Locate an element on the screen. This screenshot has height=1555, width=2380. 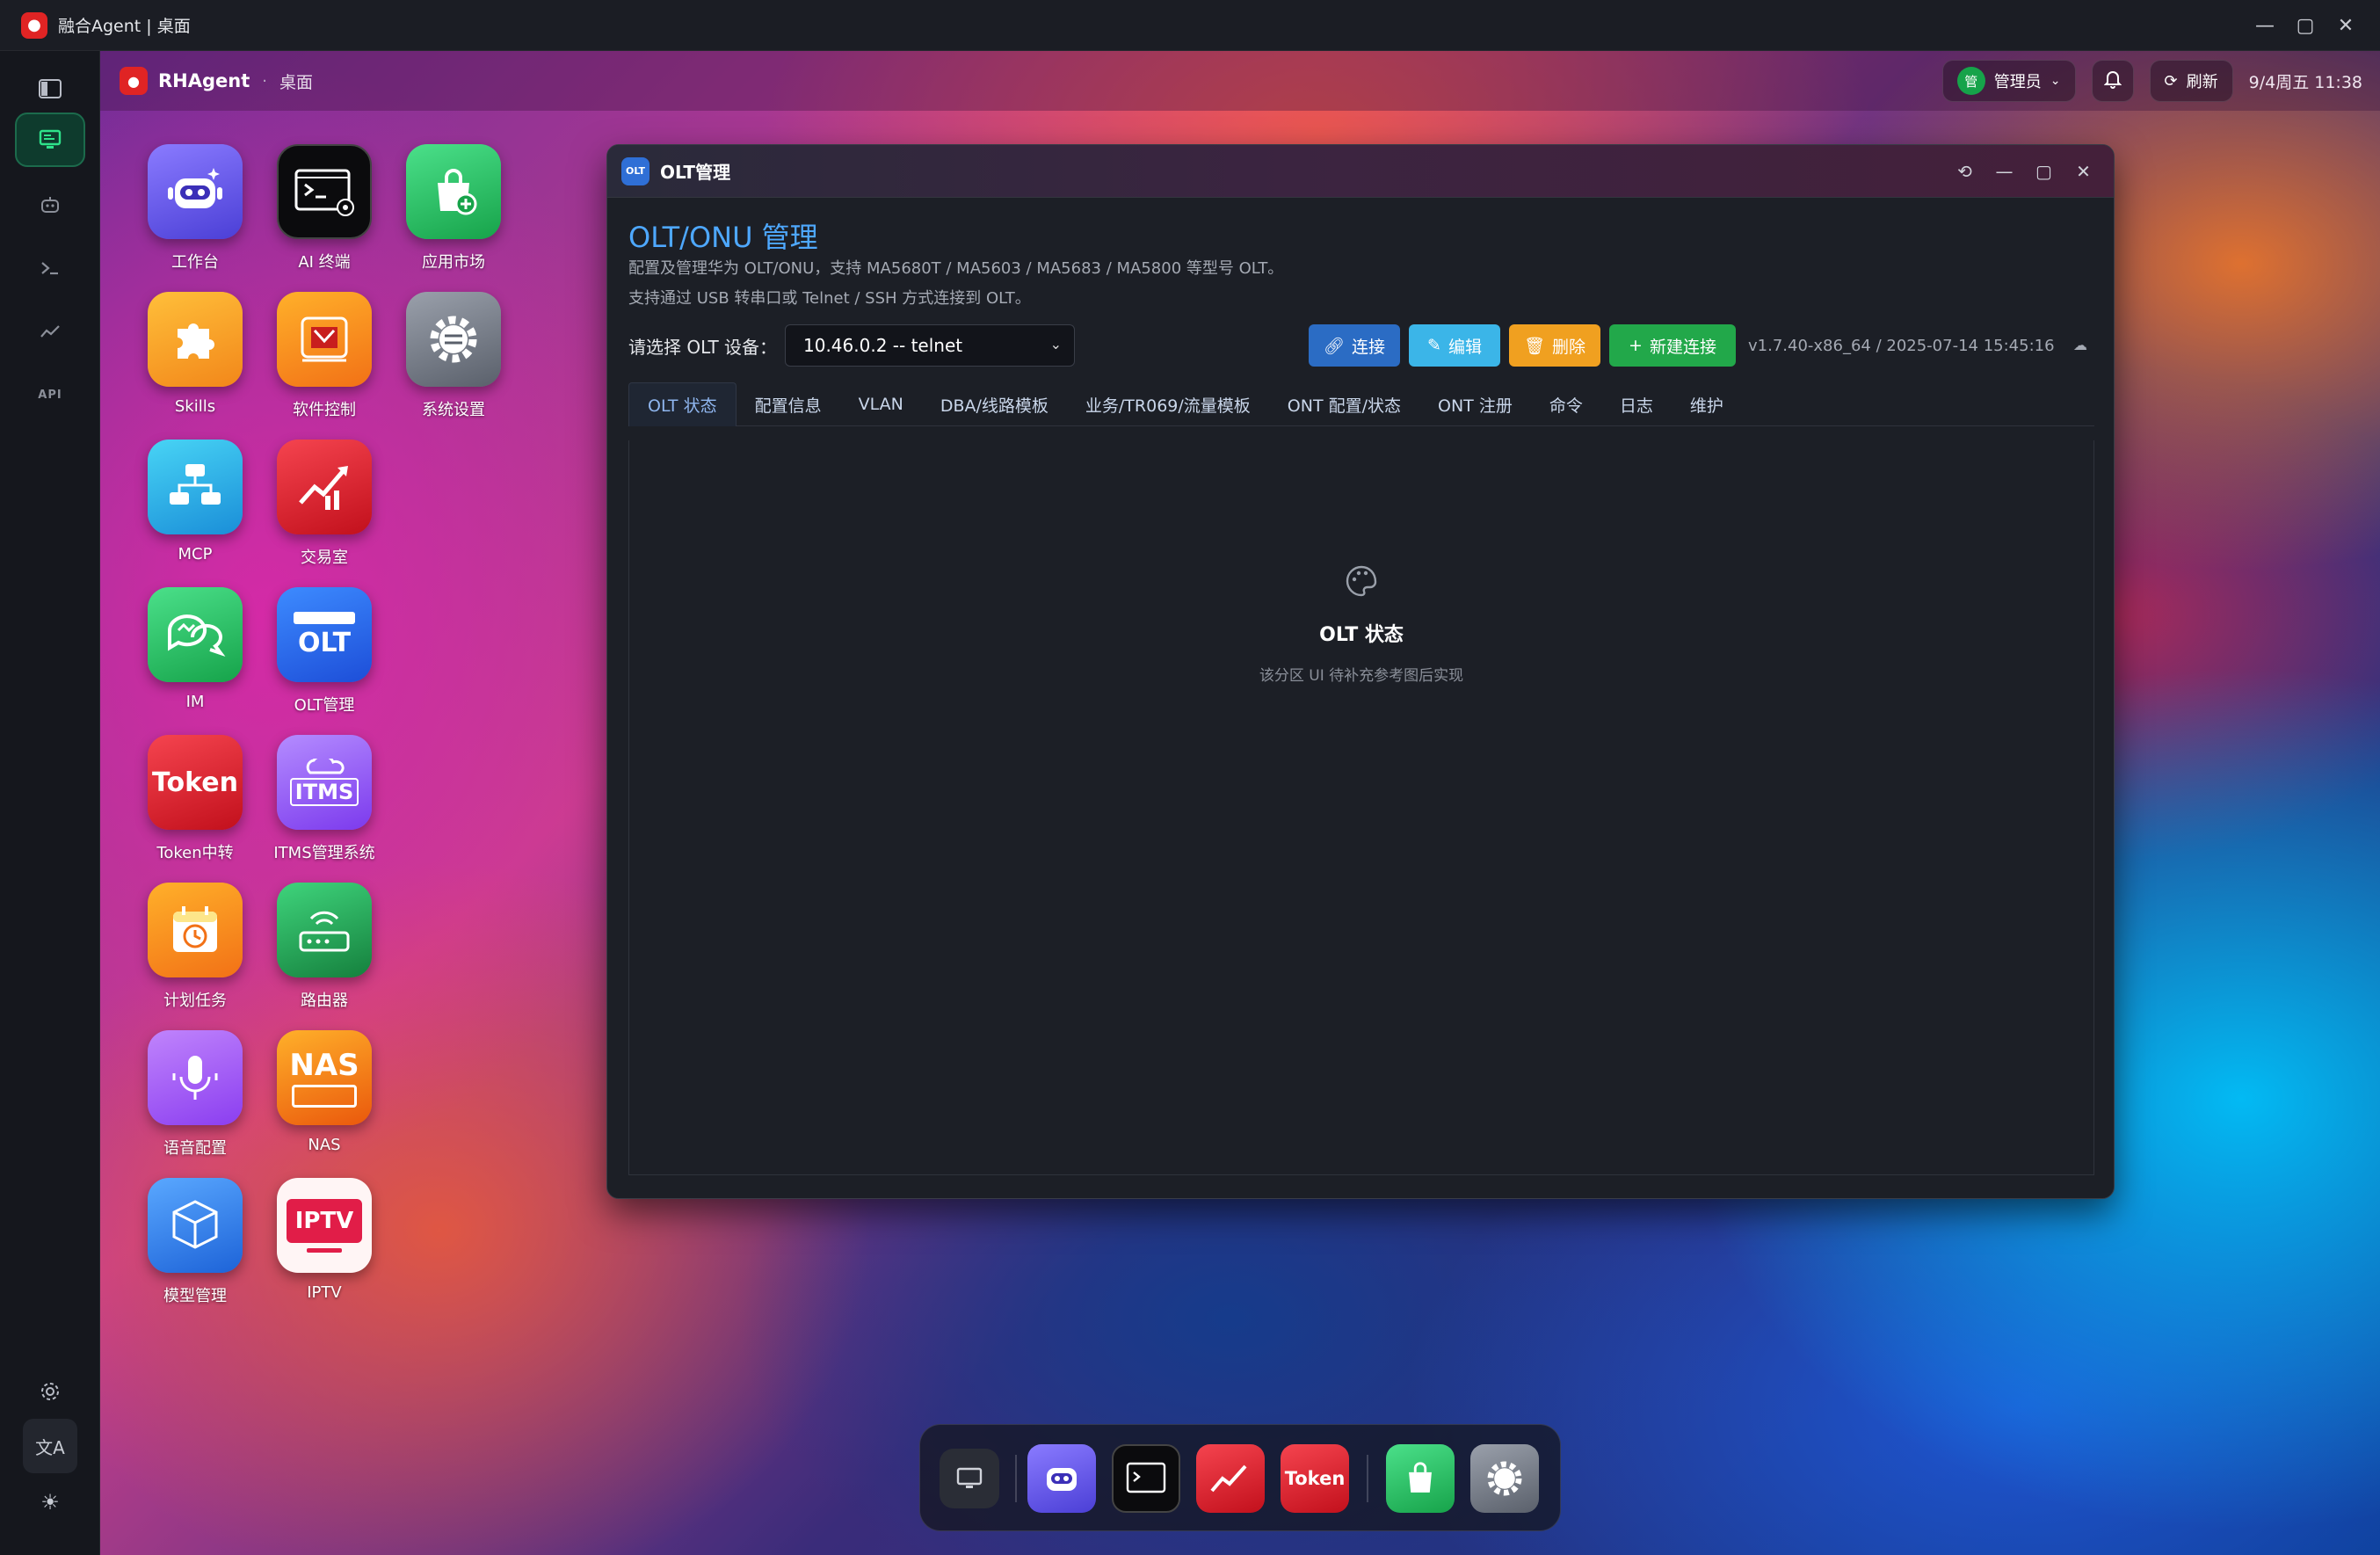
app-mcp: MCP is located at coordinates (195, 510).